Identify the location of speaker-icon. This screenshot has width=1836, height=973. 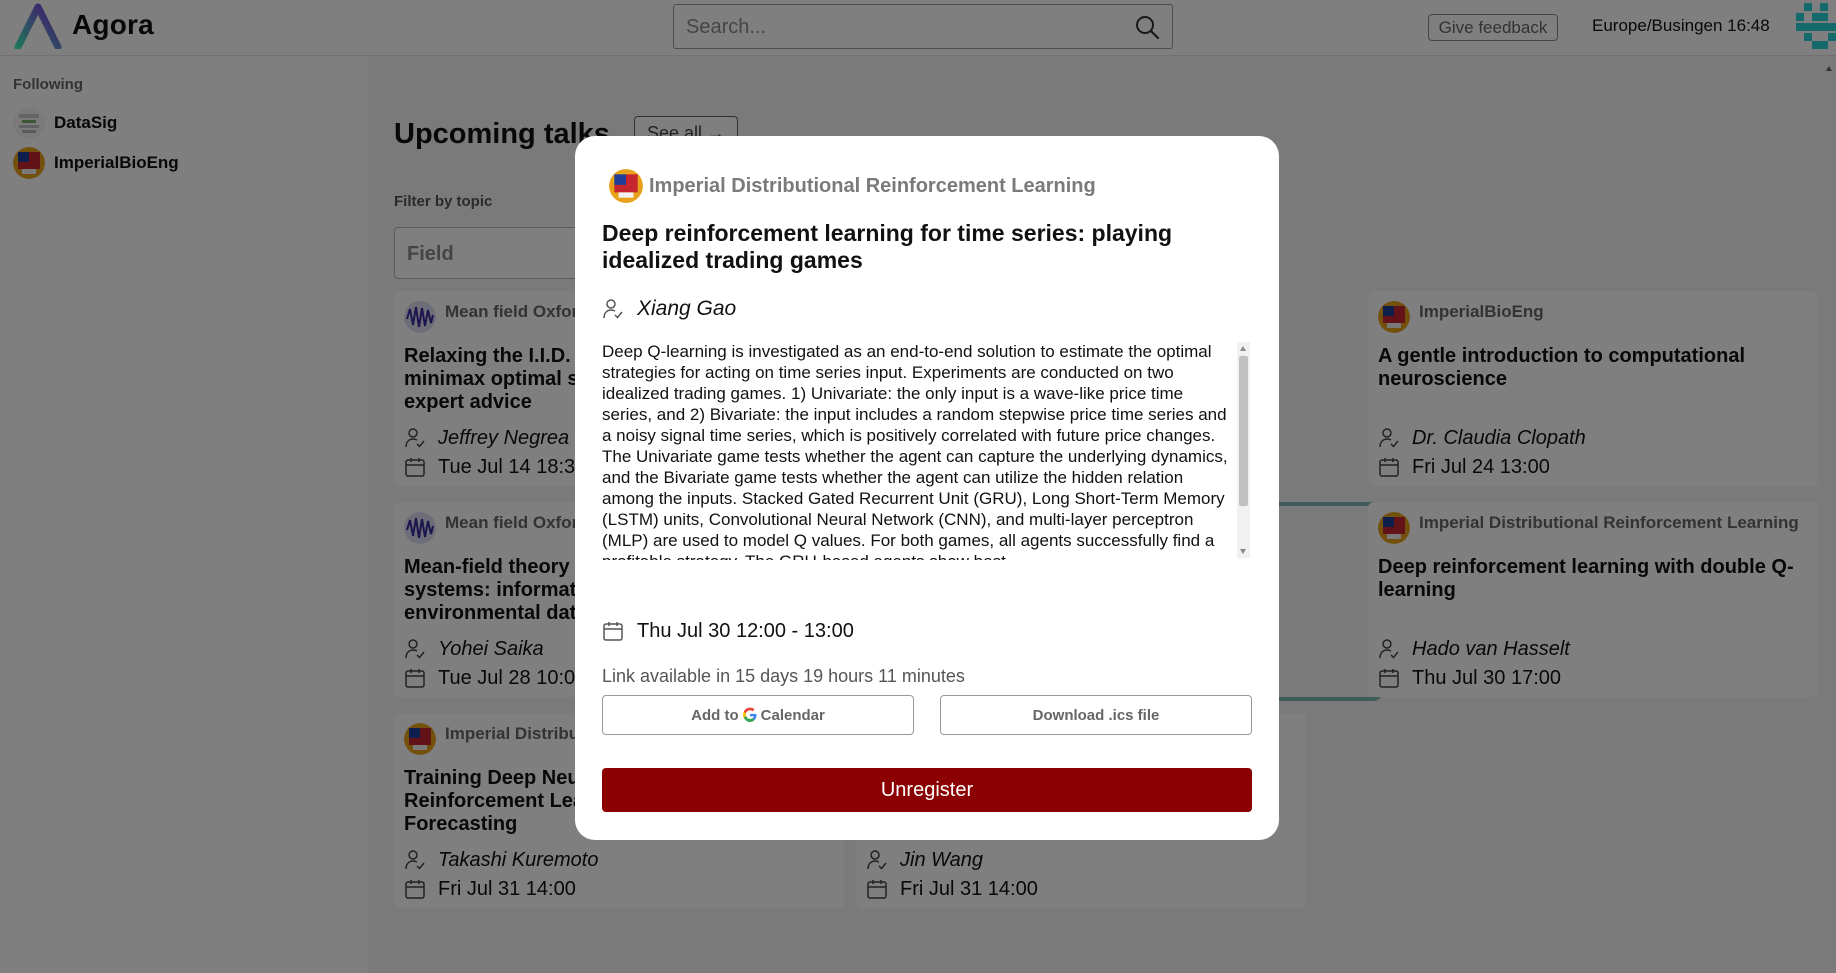
(613, 309).